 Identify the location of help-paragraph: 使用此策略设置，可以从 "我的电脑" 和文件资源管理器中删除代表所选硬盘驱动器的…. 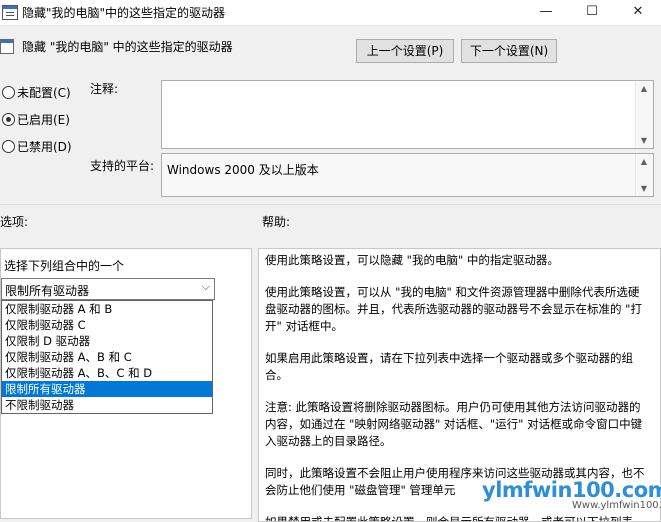
(453, 309).